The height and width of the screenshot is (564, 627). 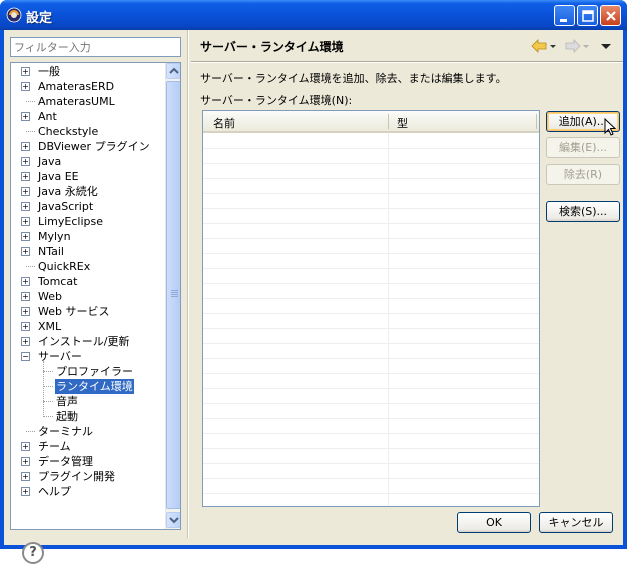 I want to click on tree-item: + 一般, so click(x=87, y=71).